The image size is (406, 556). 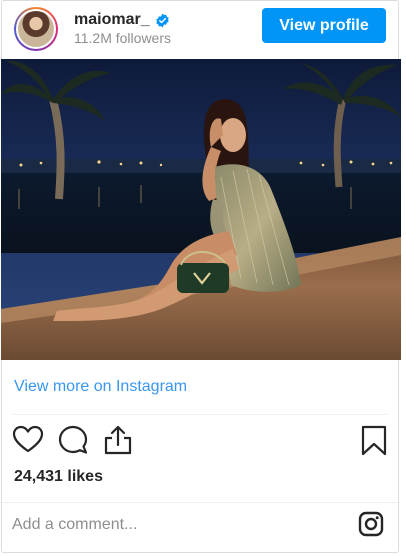 What do you see at coordinates (324, 25) in the screenshot?
I see `view-profile-button: View profile` at bounding box center [324, 25].